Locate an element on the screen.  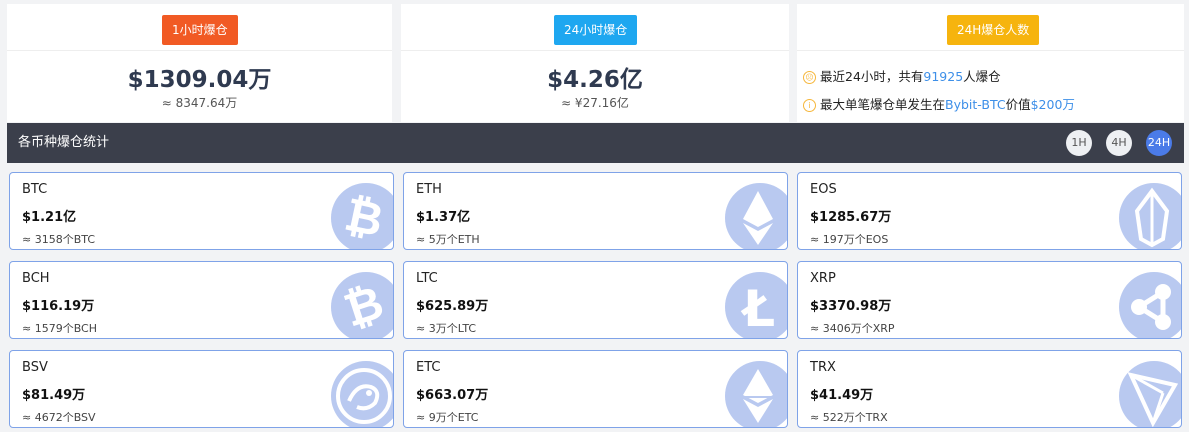
coin-name: BTC is located at coordinates (35, 189).